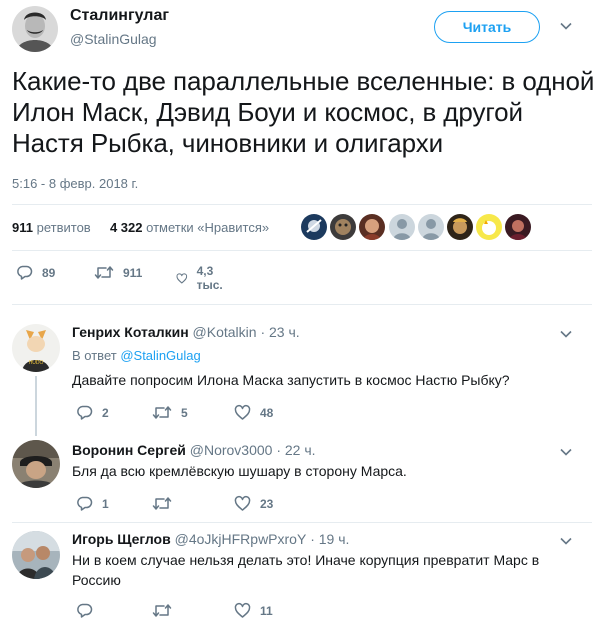 This screenshot has height=634, width=605. I want to click on reply-author: Генрих Коталкин @Kotalkin · 23 ч., so click(186, 332).